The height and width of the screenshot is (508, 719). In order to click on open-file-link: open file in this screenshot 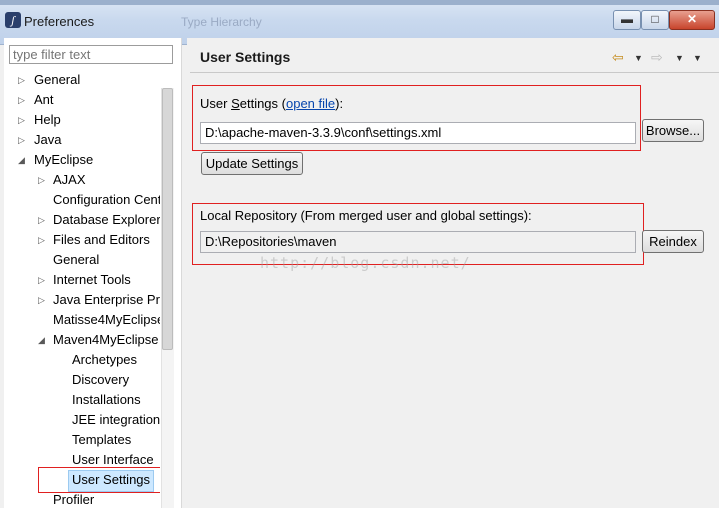, I will do `click(310, 103)`.